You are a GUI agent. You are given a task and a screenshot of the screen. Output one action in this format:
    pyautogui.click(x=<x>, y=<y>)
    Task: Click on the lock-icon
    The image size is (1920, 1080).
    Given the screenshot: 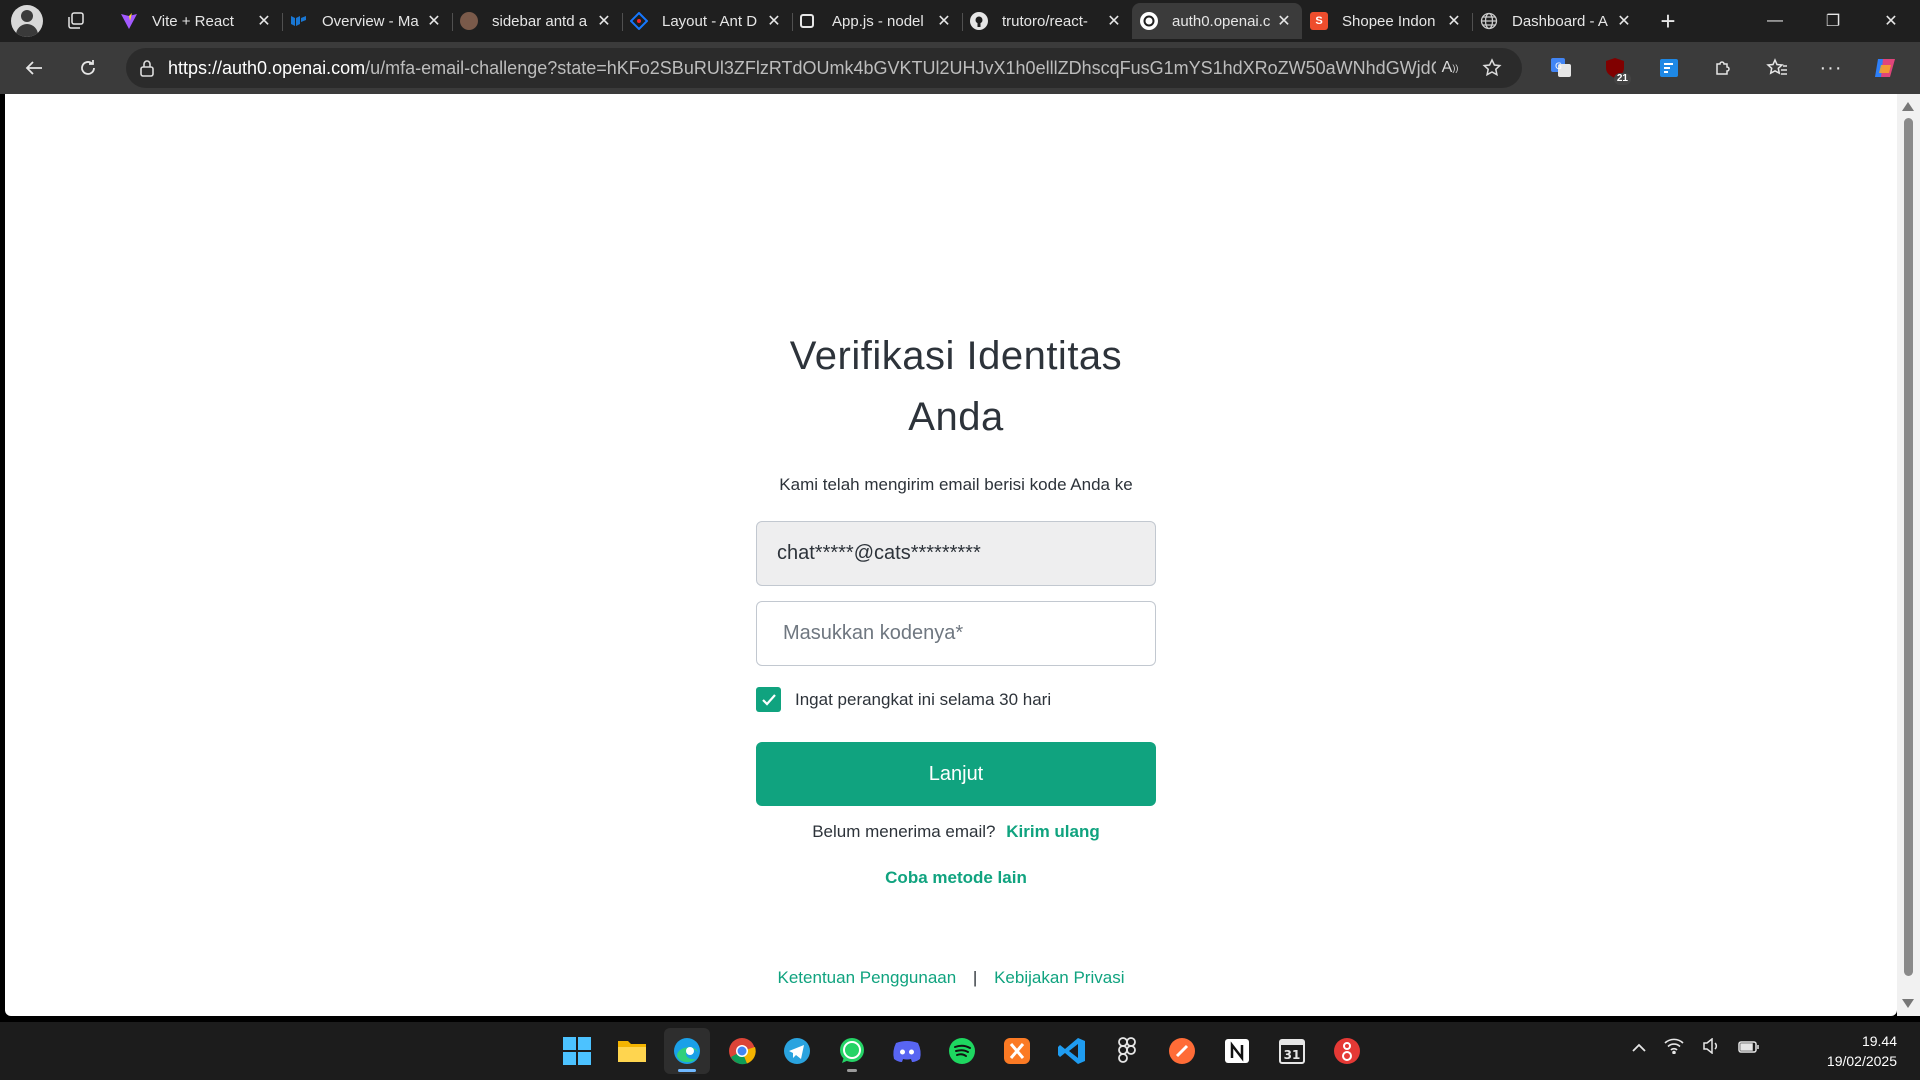 What is the action you would take?
    pyautogui.click(x=147, y=68)
    